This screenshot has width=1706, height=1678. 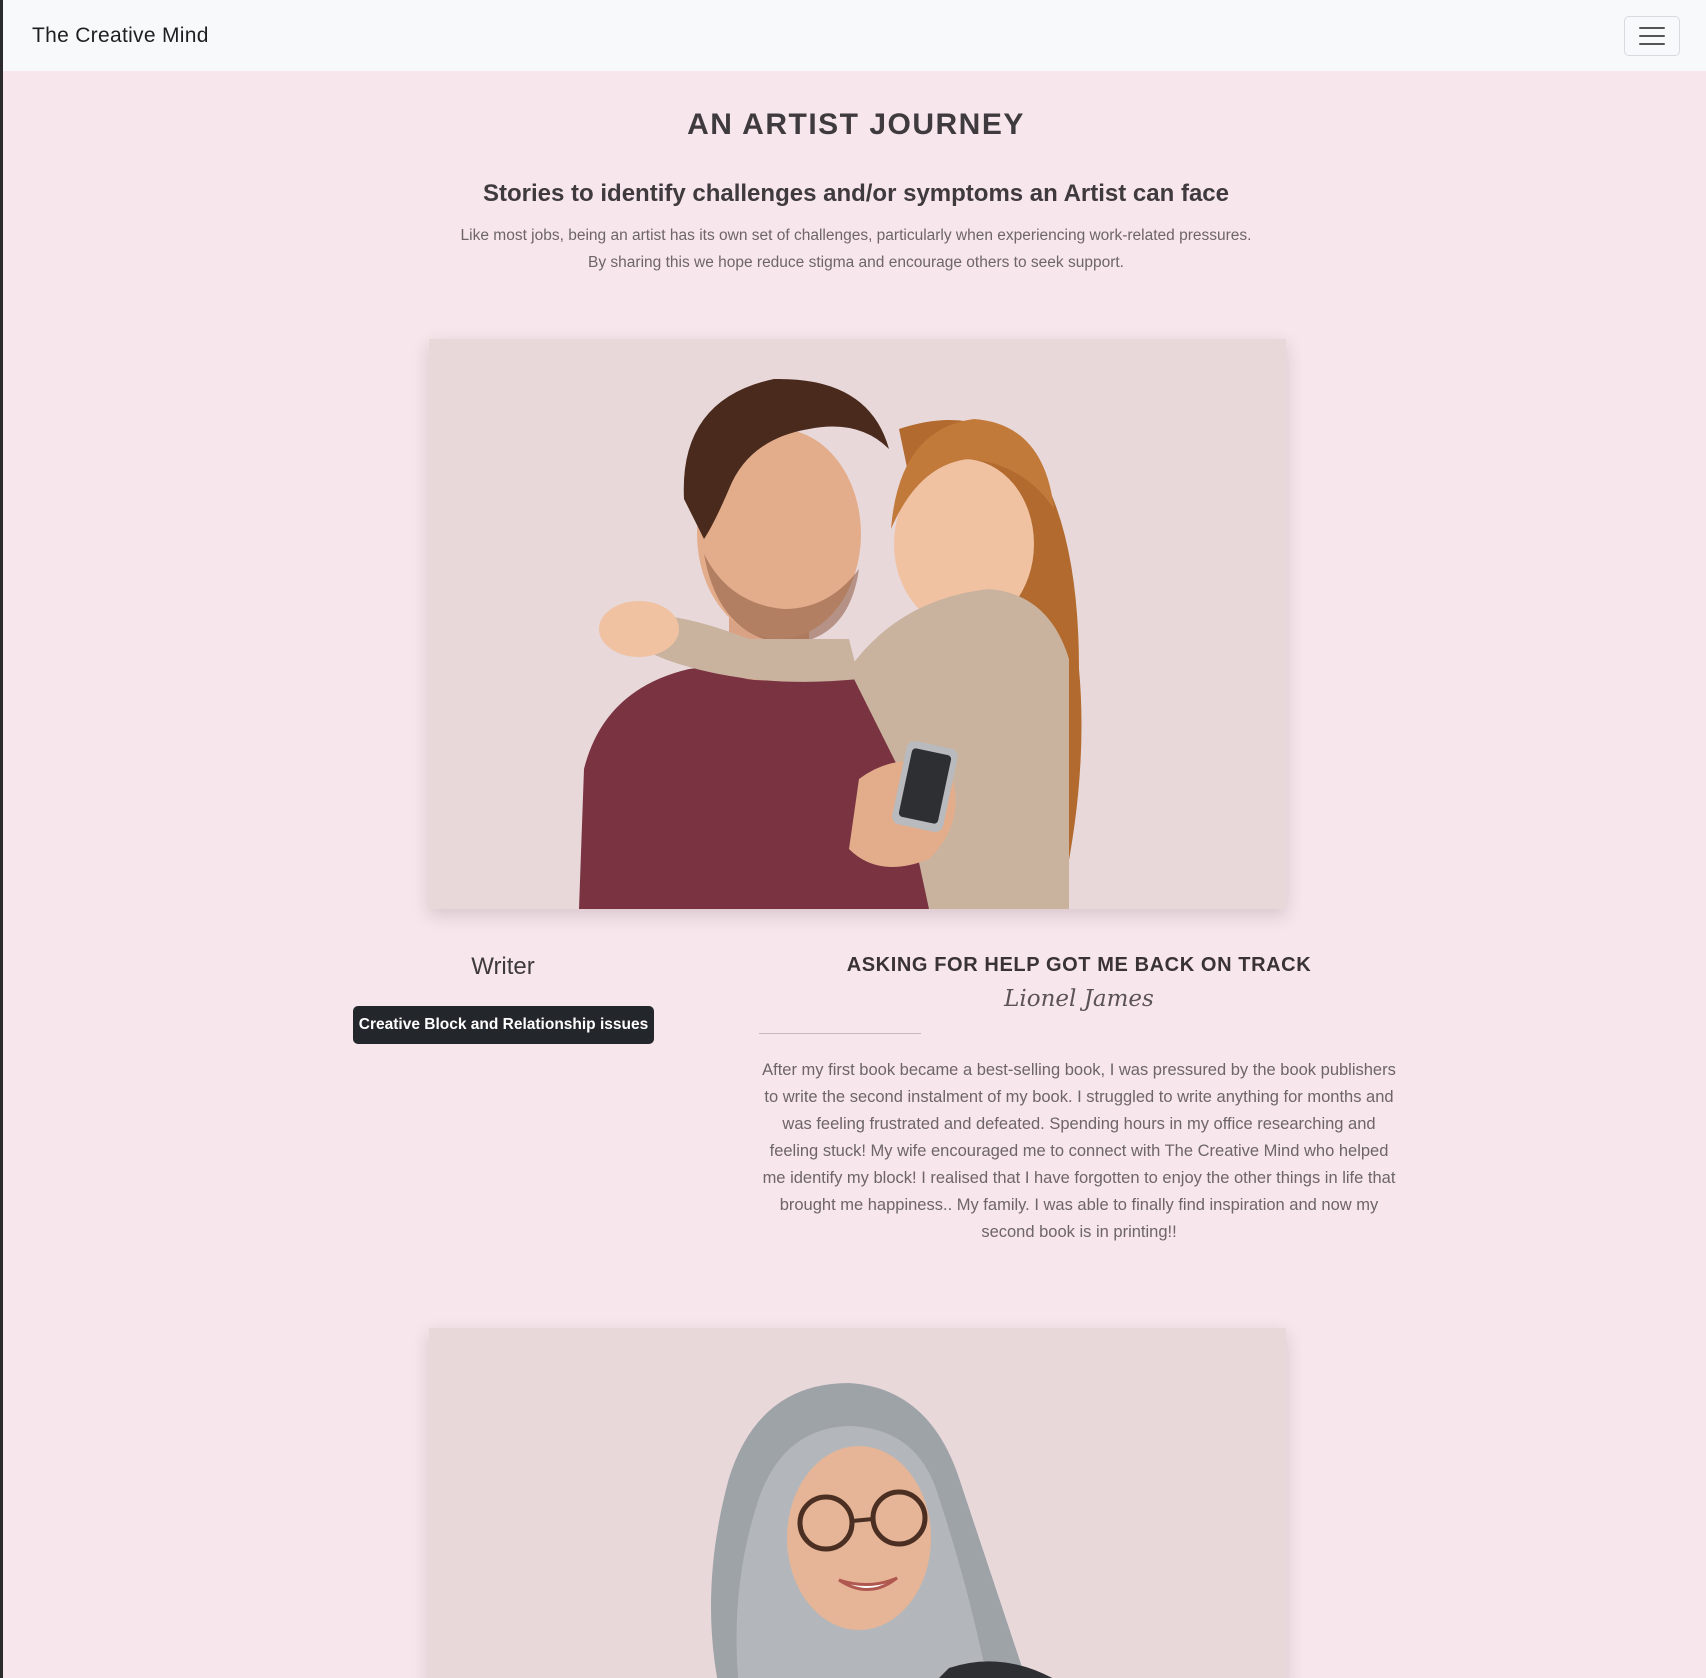 What do you see at coordinates (120, 36) in the screenshot?
I see `brand-link: The Creative Mind` at bounding box center [120, 36].